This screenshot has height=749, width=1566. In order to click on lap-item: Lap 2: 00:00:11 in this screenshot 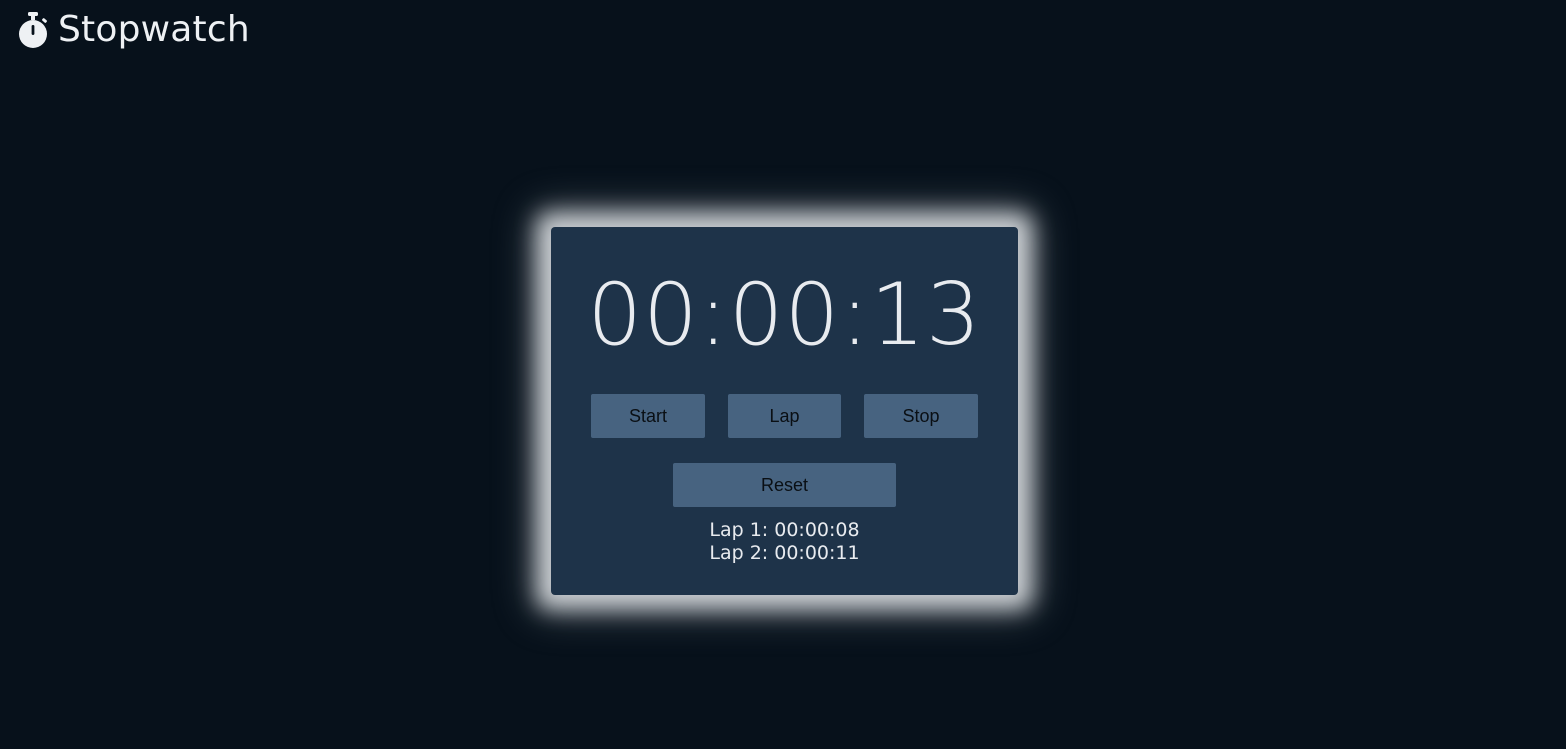, I will do `click(784, 553)`.